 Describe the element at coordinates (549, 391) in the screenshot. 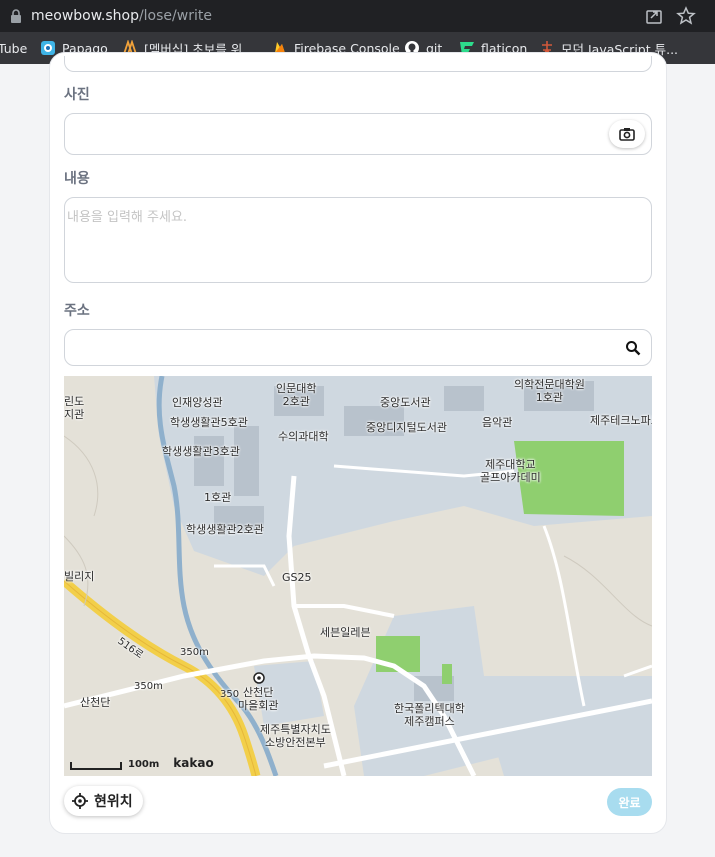

I see `map-label: 의학전문대학원 1호관` at that location.